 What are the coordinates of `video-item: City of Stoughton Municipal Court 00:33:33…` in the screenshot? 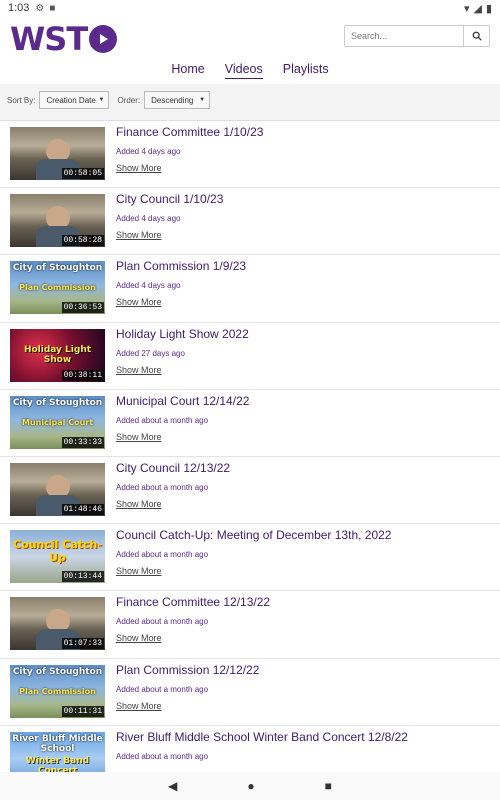 It's located at (250, 423).